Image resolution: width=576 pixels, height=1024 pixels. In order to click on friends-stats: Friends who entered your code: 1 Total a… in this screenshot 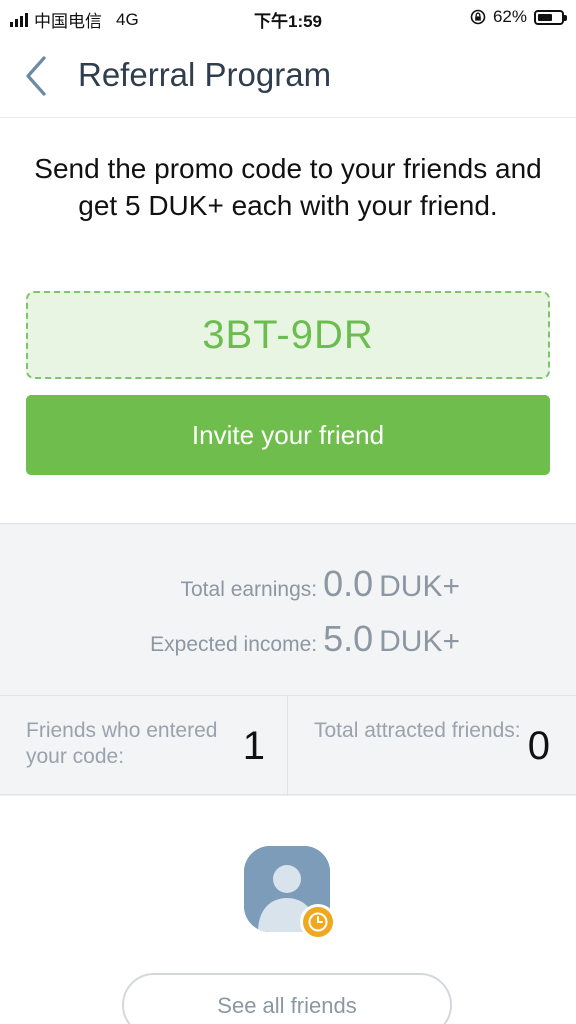, I will do `click(288, 745)`.